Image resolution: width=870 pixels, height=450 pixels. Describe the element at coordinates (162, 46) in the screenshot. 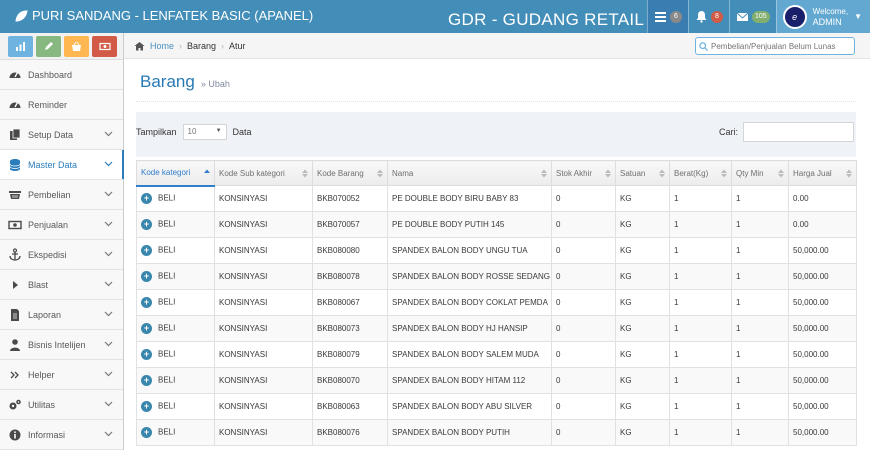

I see `breadcrumb-home-link: Home` at that location.